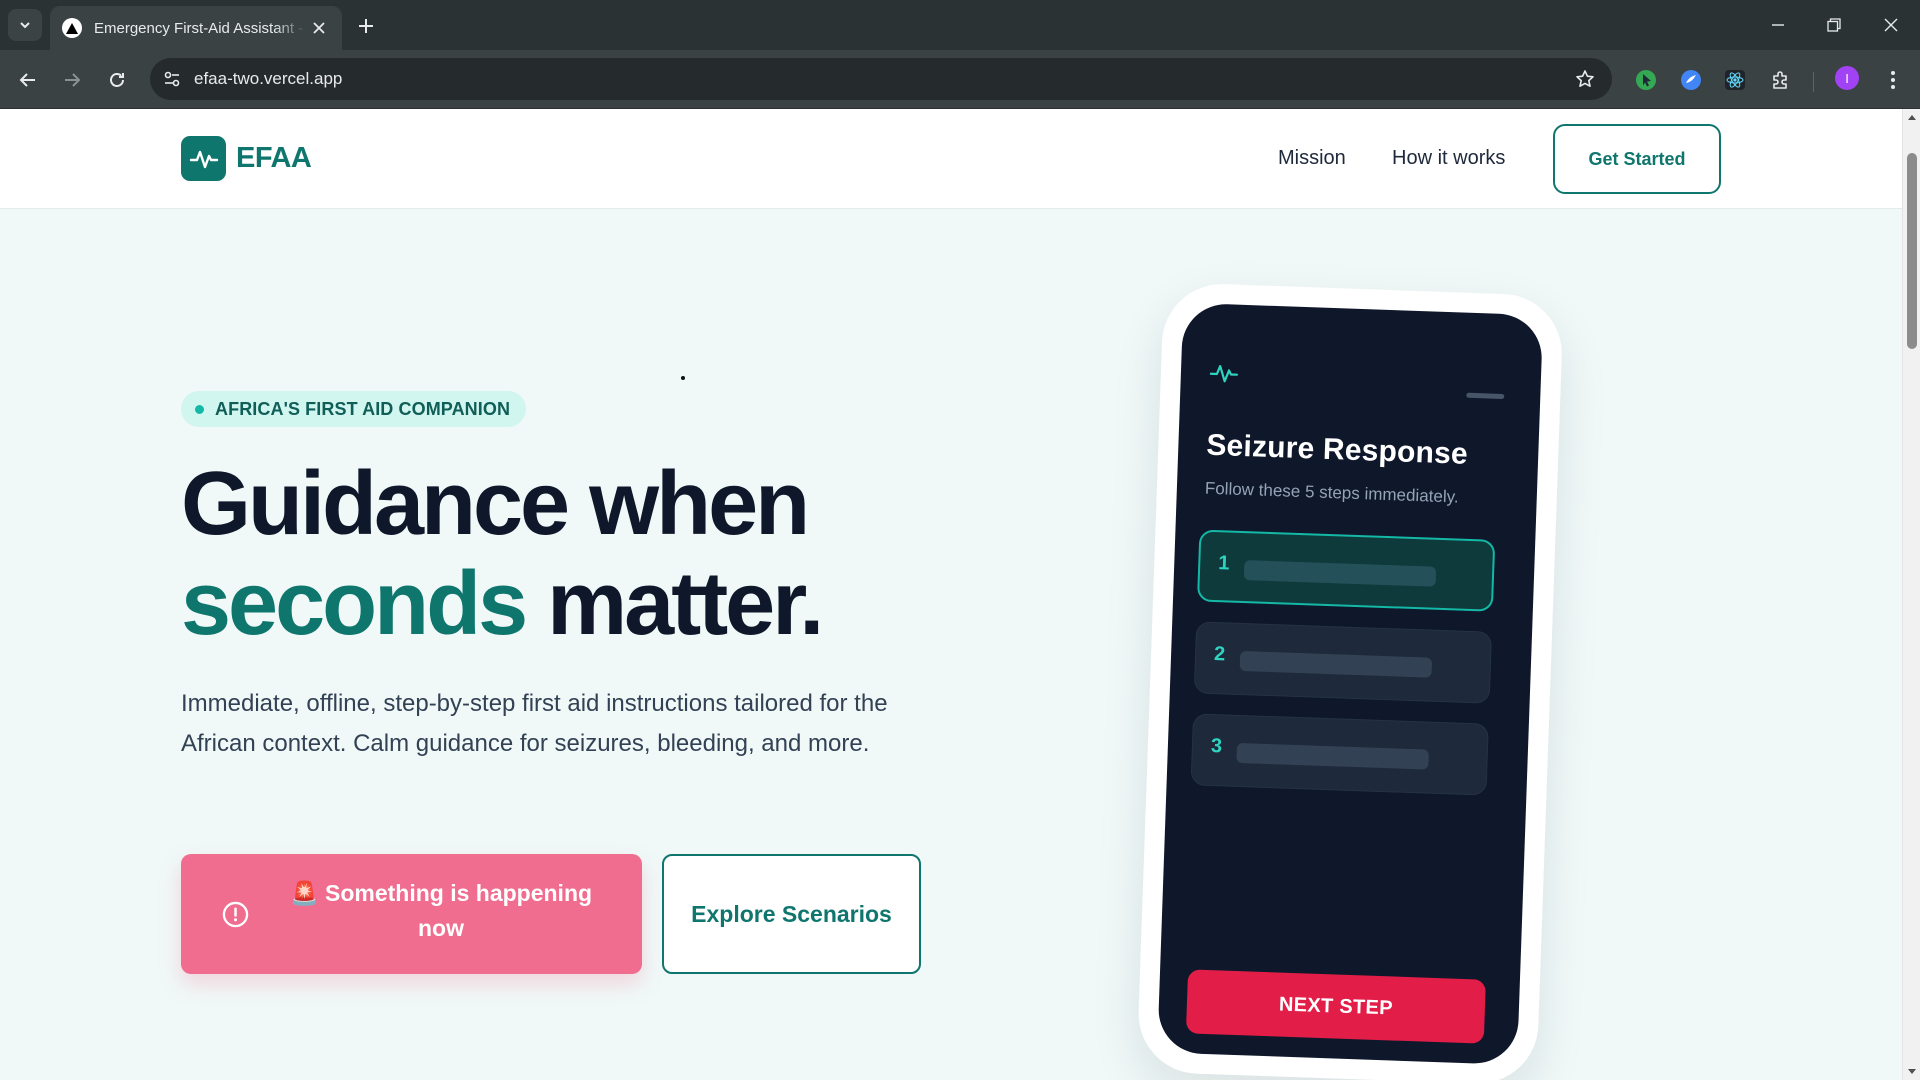  I want to click on back-arrow-icon, so click(28, 80).